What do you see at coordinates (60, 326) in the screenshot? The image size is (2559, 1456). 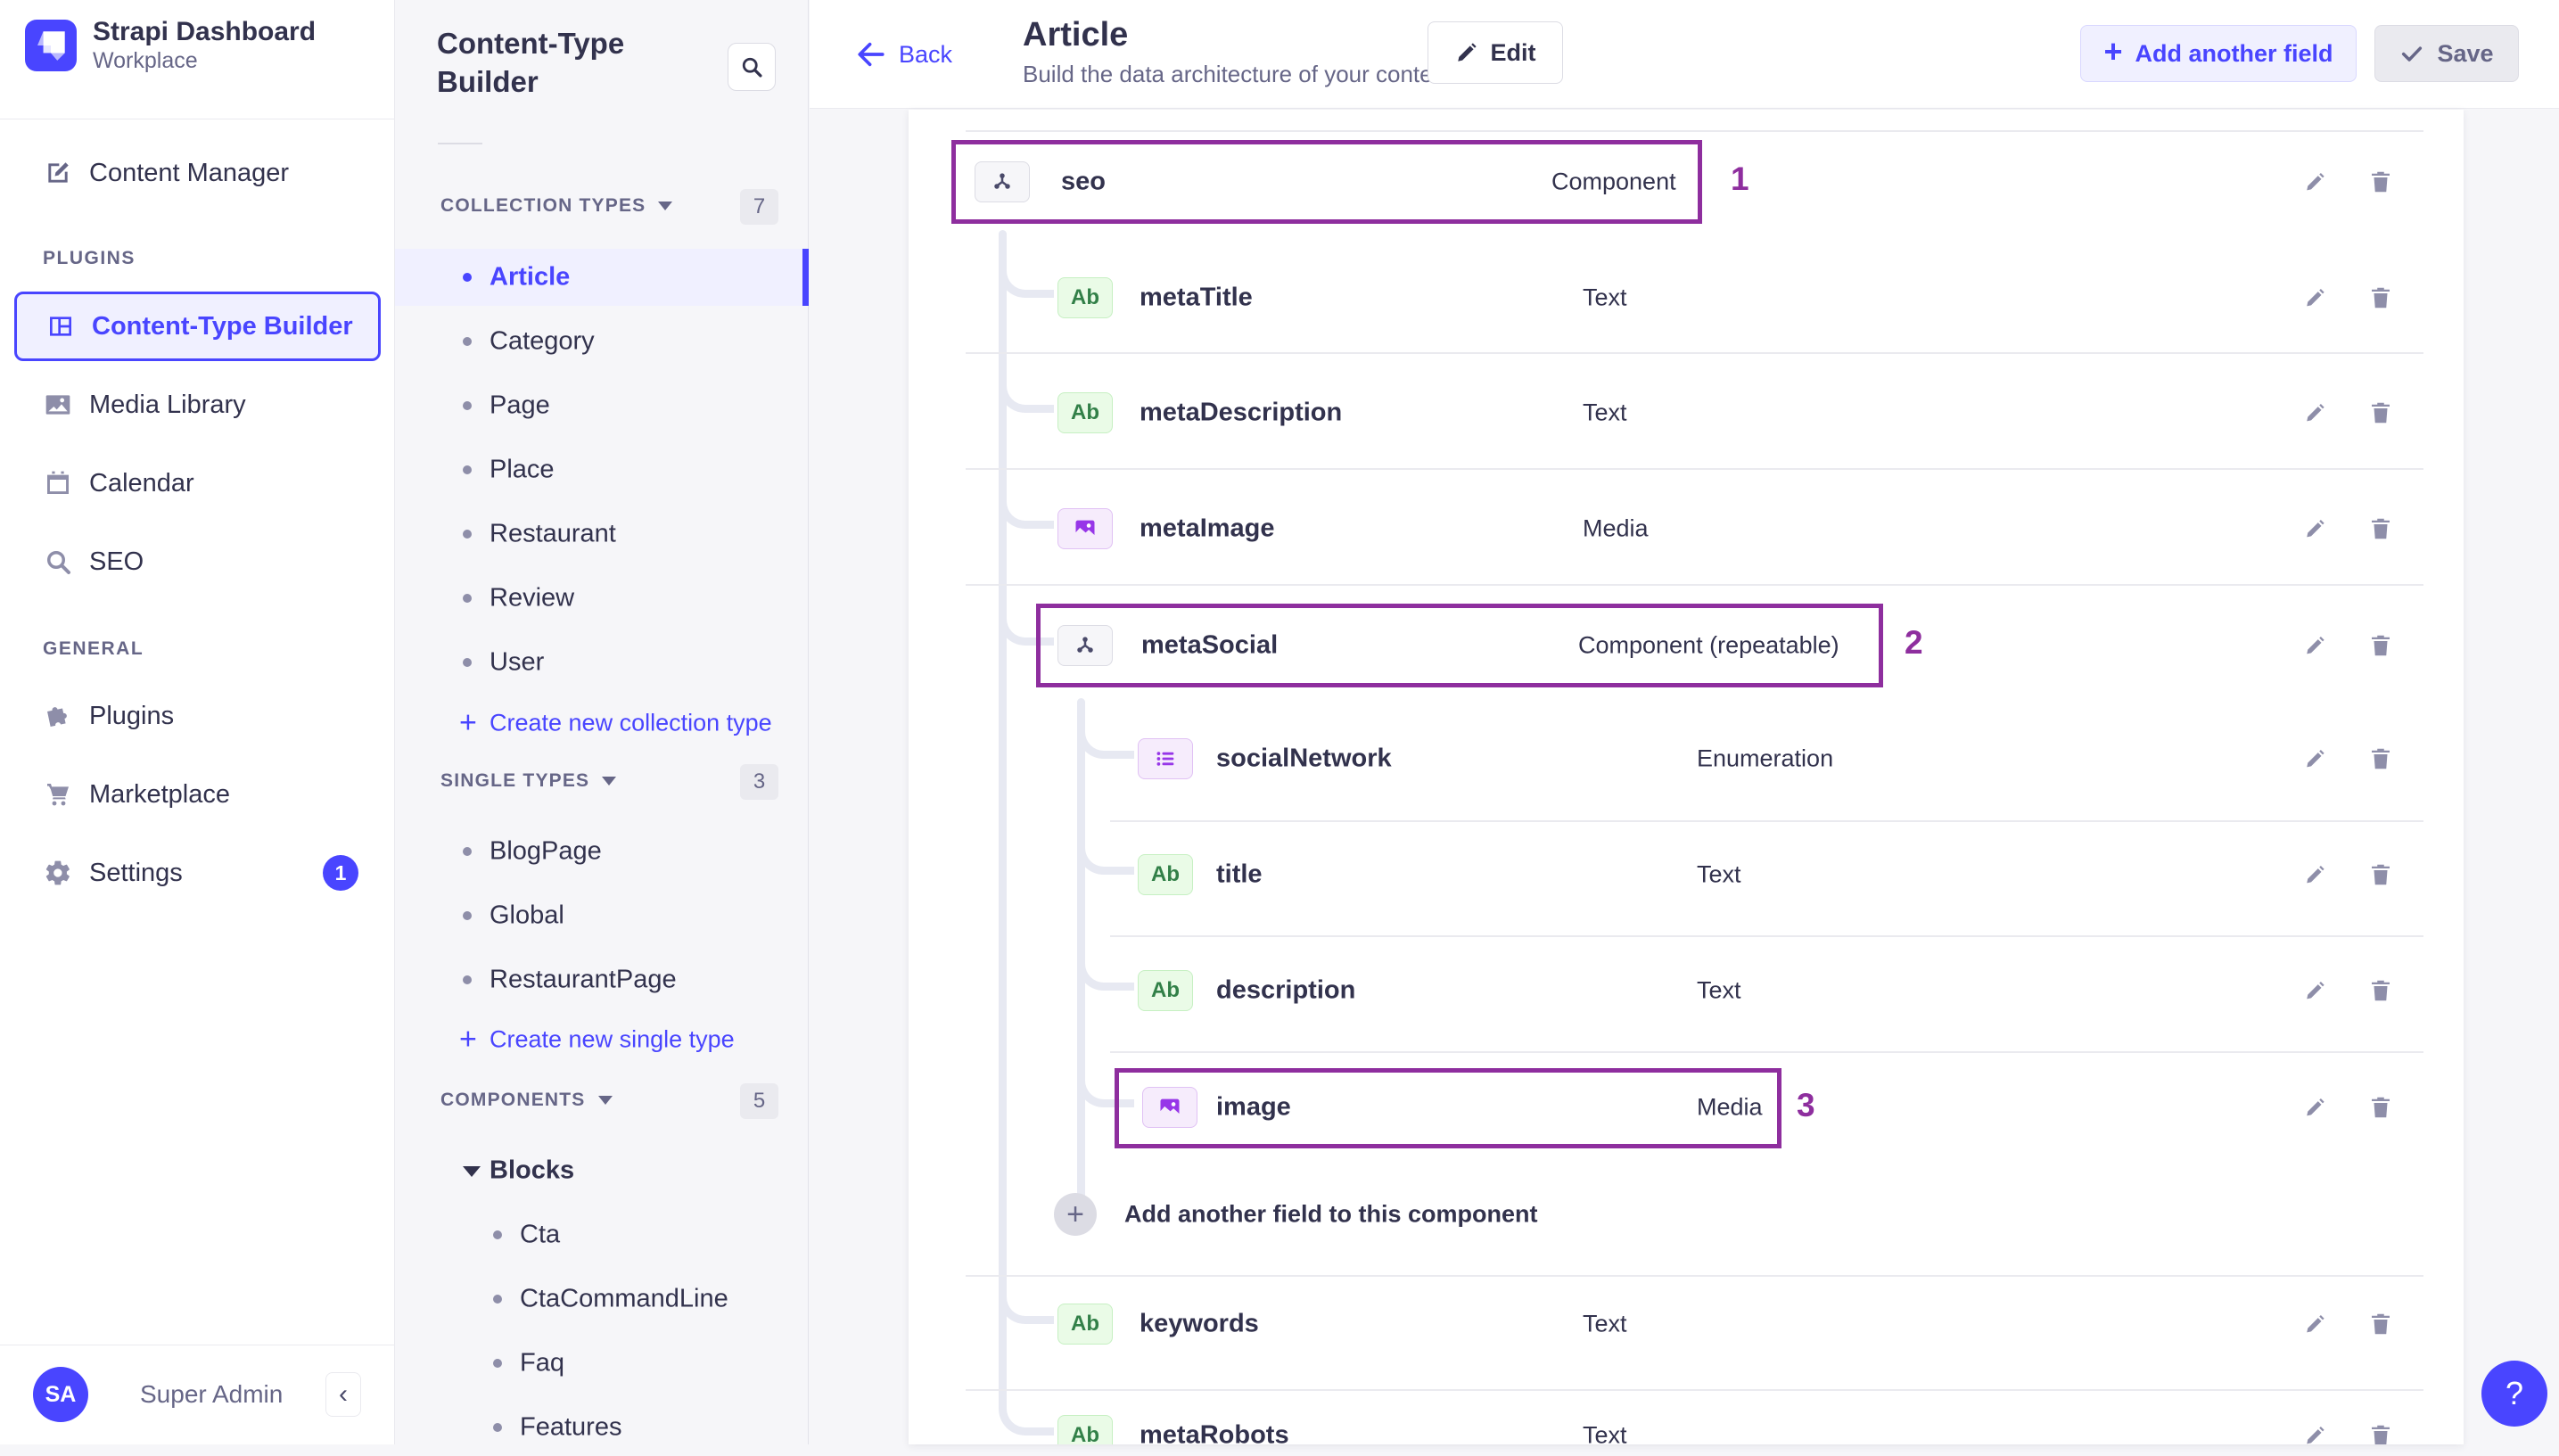 I see `content-type-builder-icon` at bounding box center [60, 326].